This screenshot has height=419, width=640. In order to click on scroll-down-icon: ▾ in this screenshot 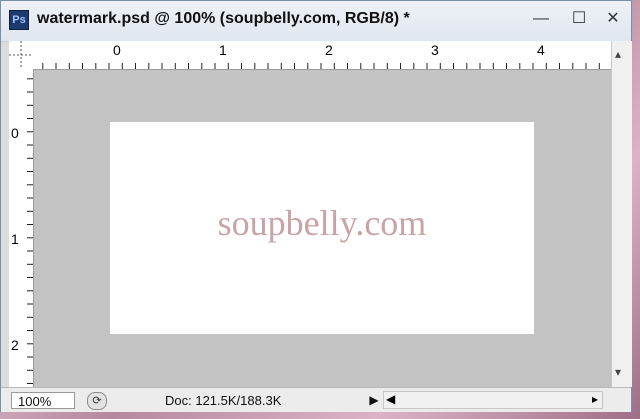, I will do `click(618, 372)`.